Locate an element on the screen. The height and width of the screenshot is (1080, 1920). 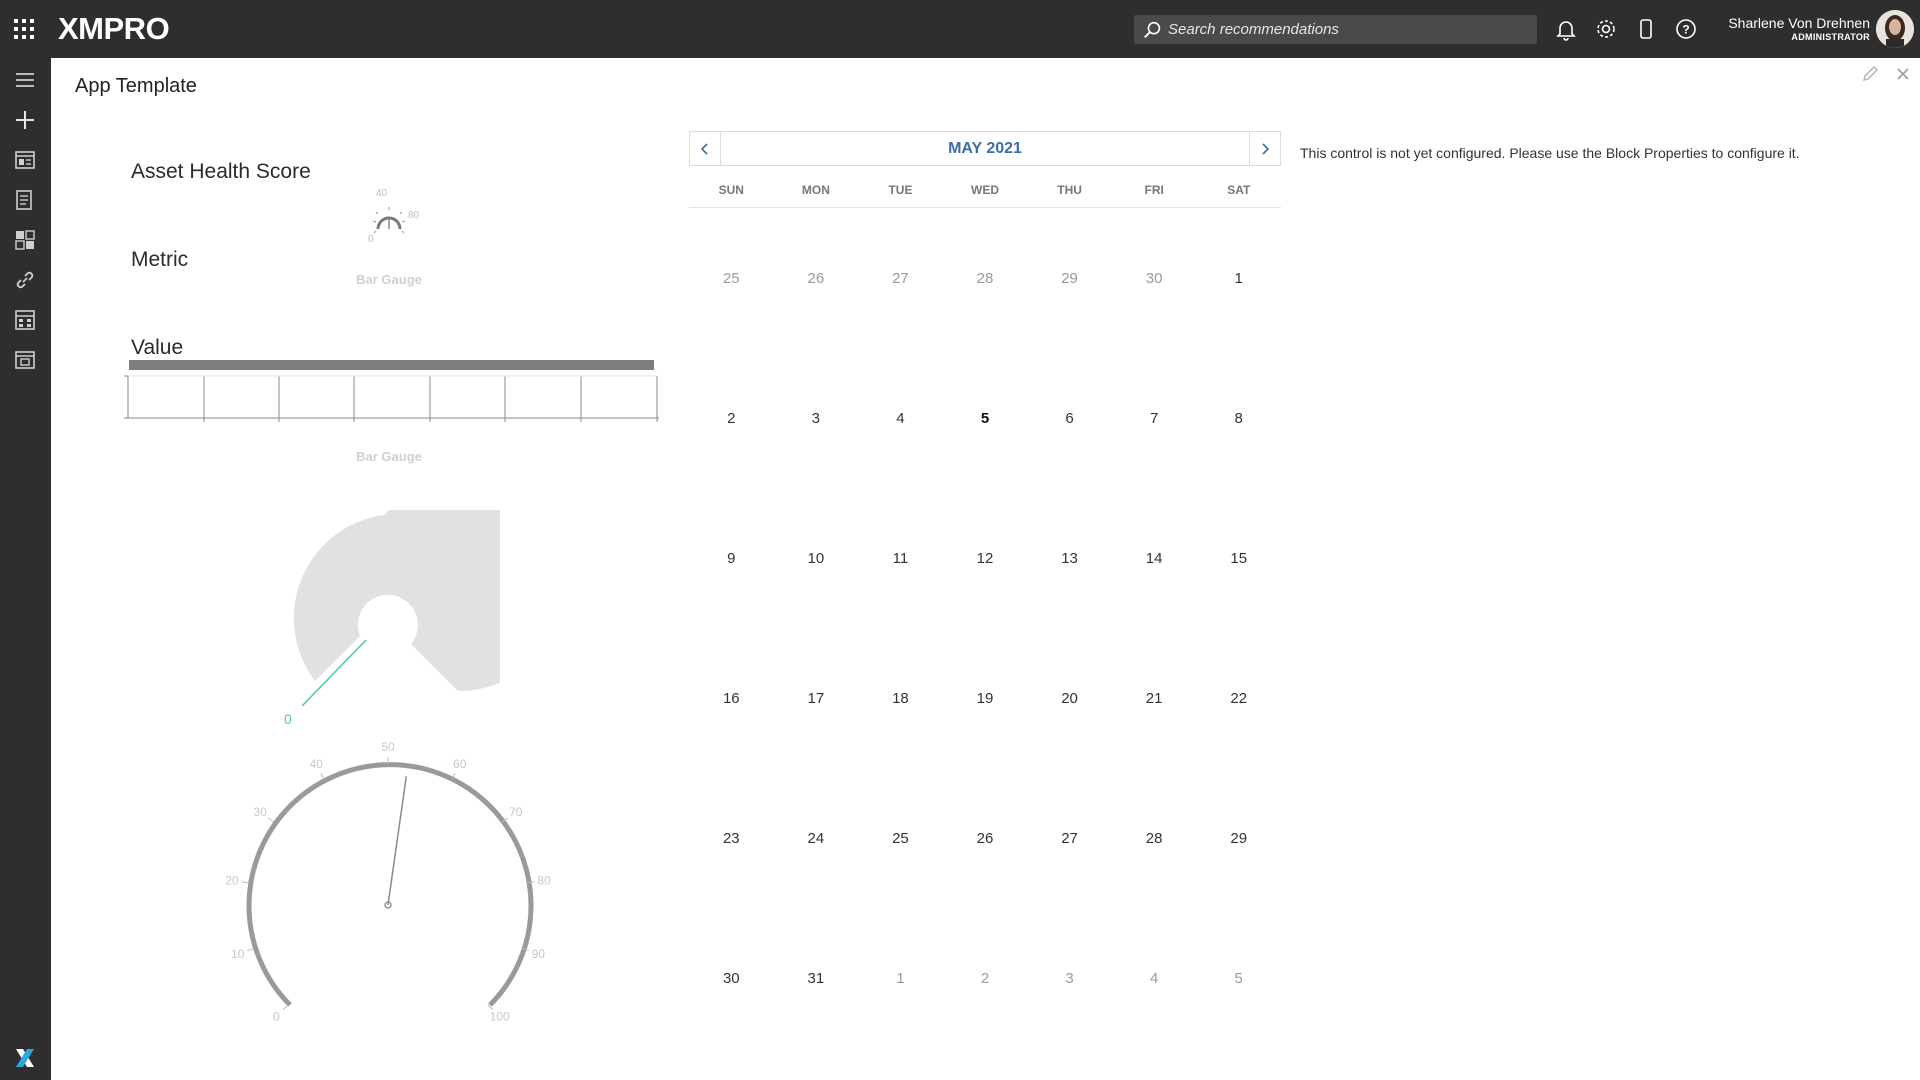
calendar-next-button is located at coordinates (1264, 148).